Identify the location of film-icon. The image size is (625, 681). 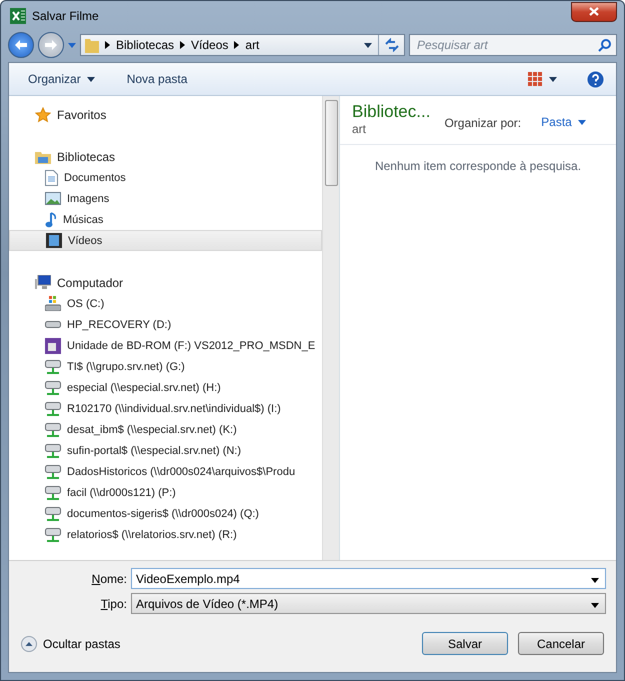
(54, 240).